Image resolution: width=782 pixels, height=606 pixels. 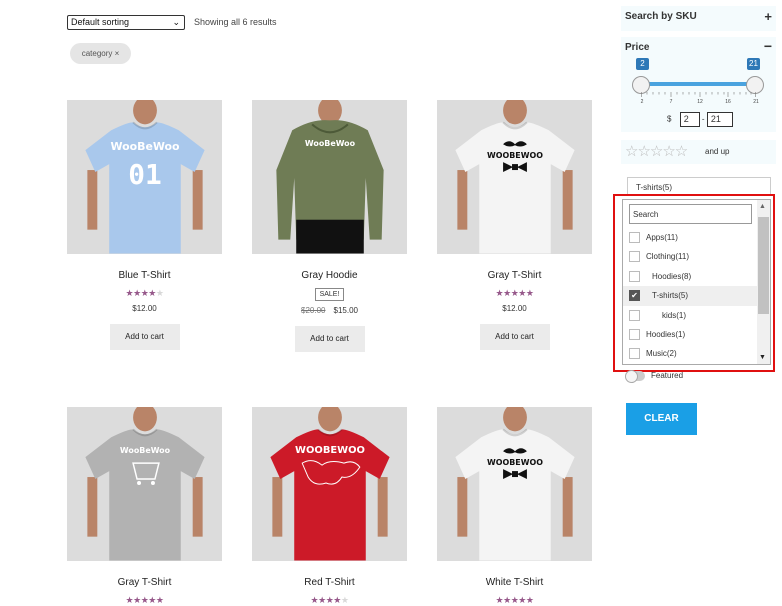 I want to click on category-option: Hoodies(8), so click(x=690, y=276).